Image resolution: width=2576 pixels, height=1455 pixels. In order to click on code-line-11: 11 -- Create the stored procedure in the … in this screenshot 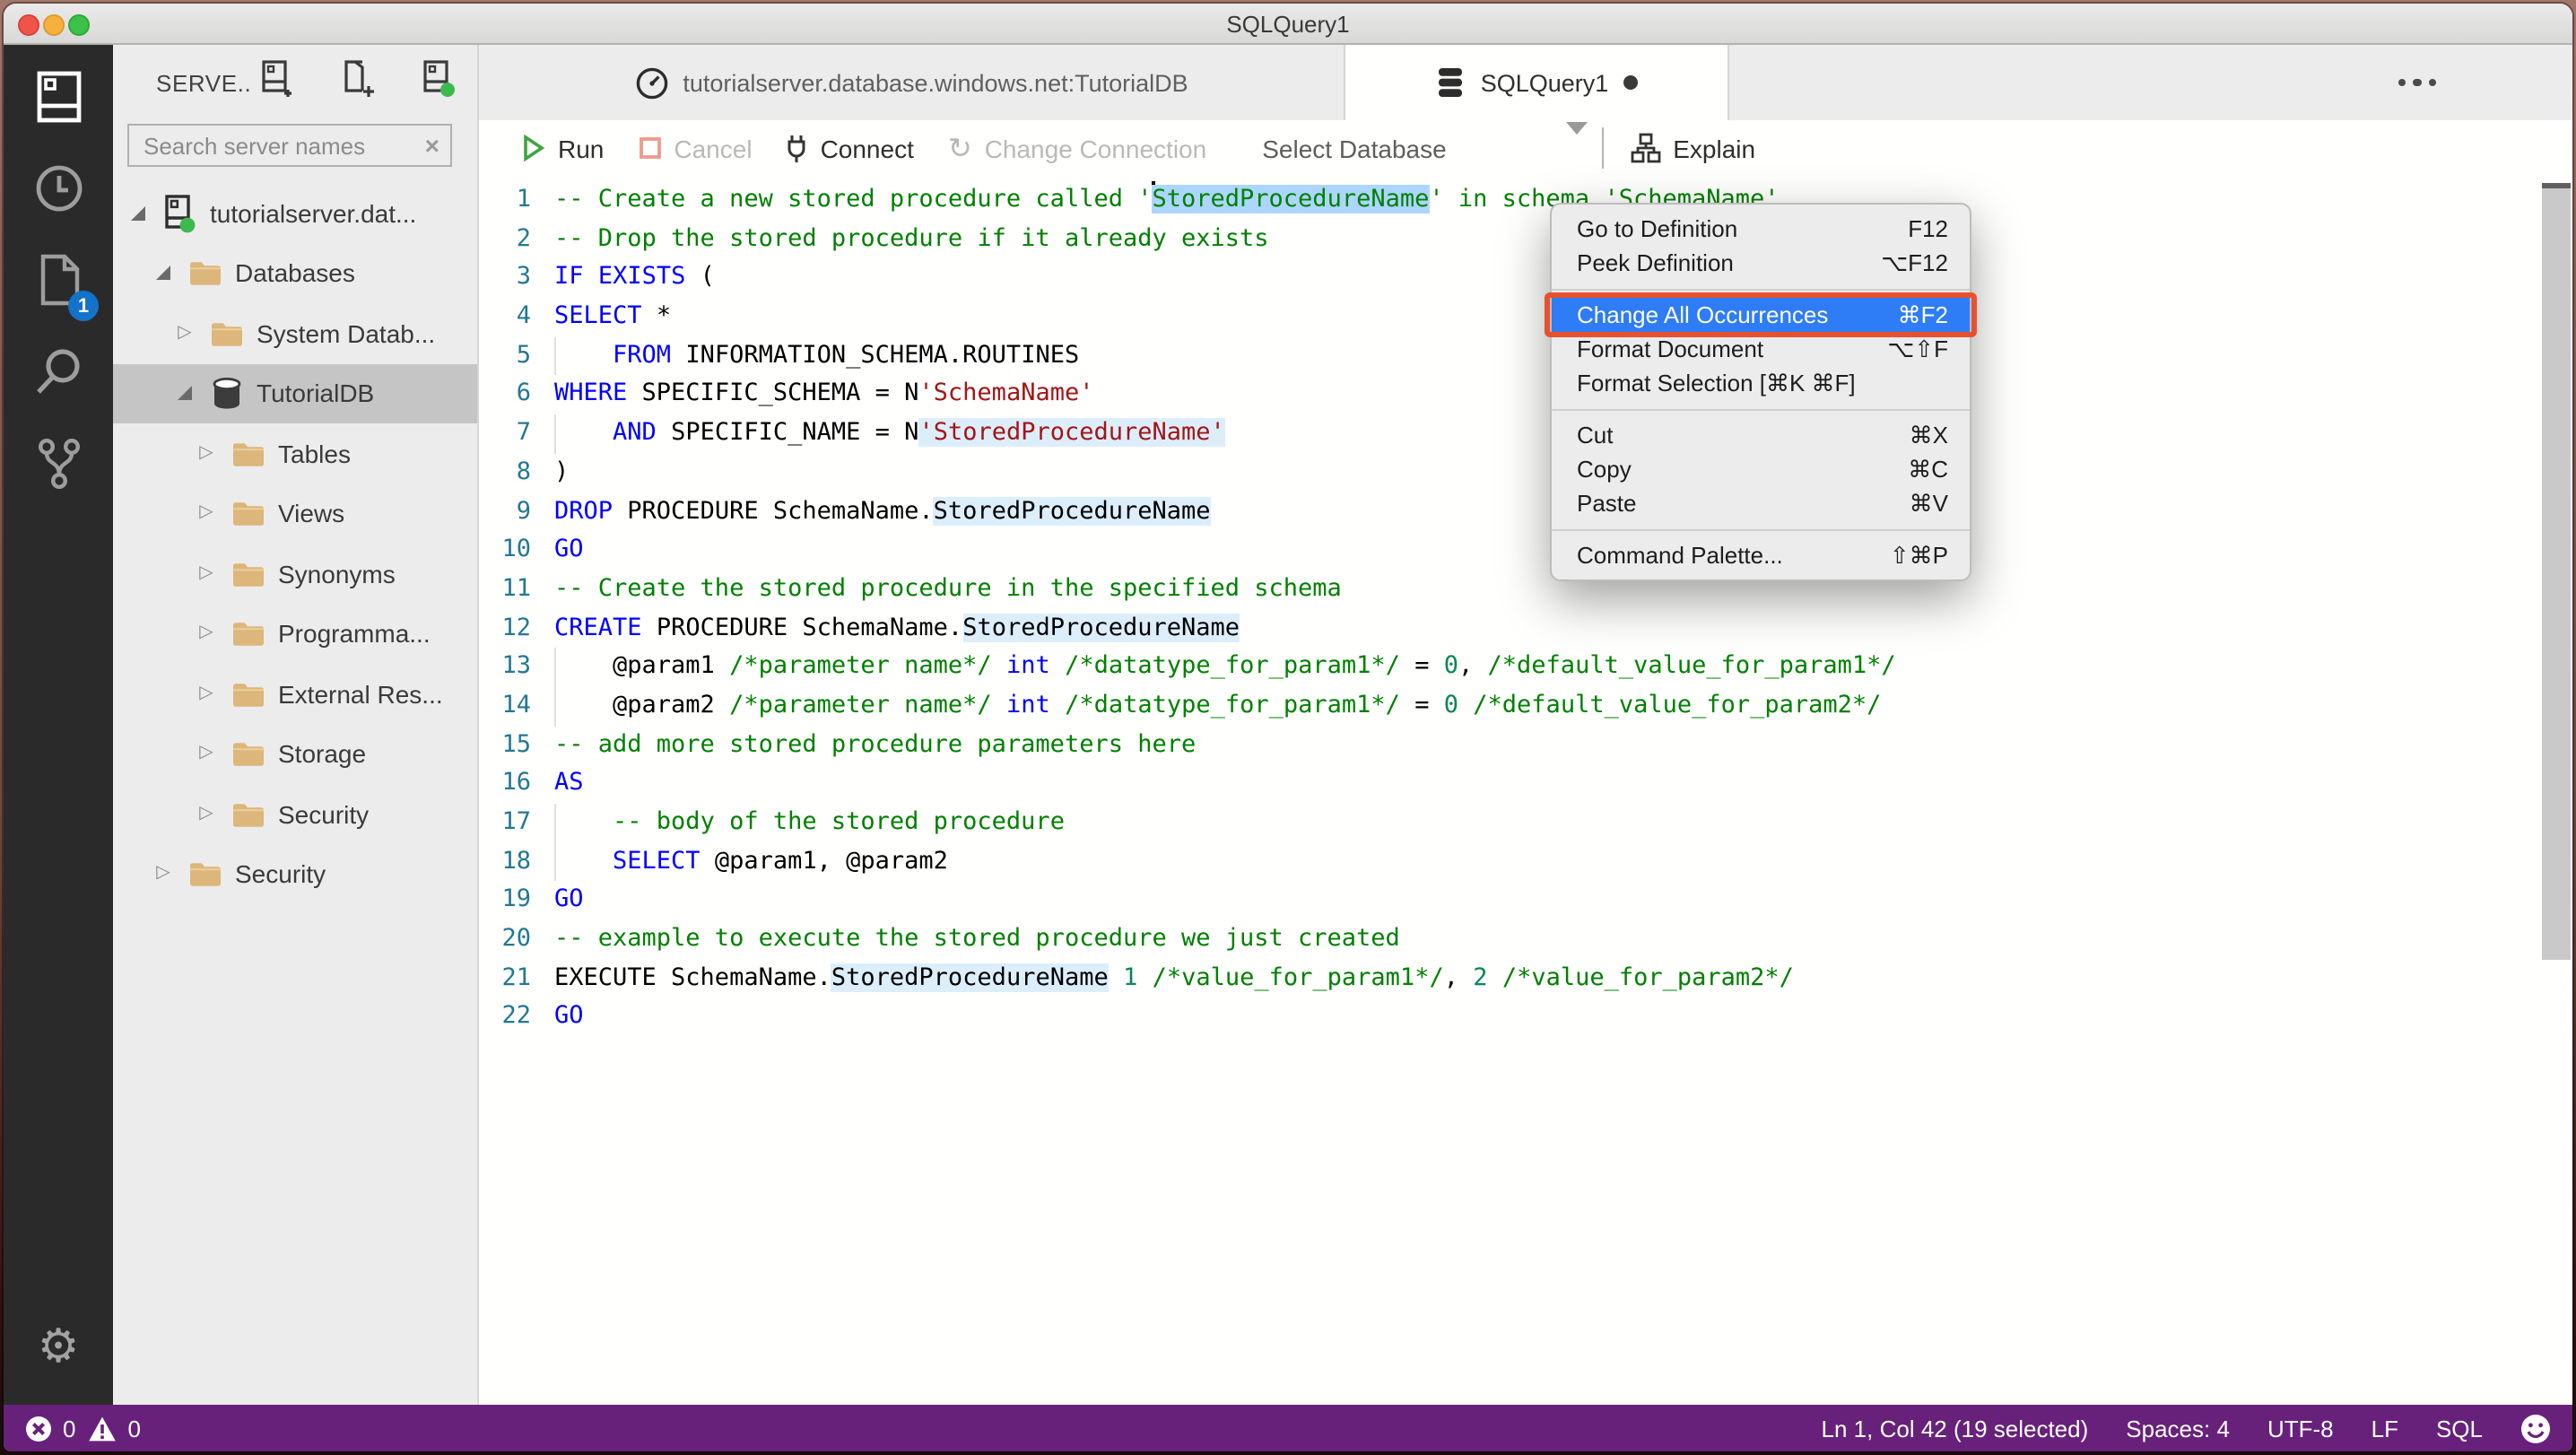, I will do `click(1525, 590)`.